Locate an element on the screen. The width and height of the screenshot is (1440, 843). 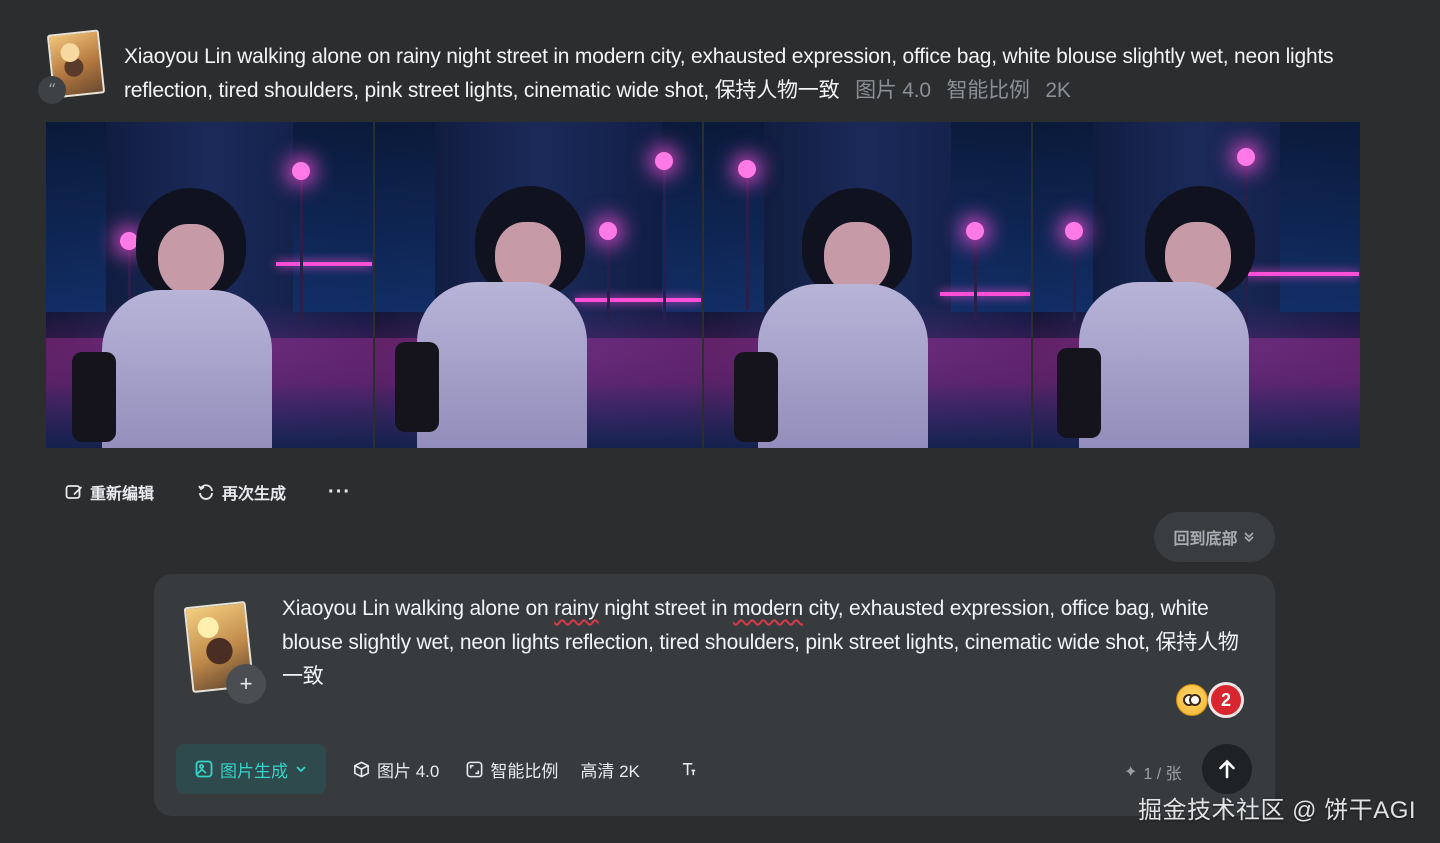
reaction-count: 2 is located at coordinates (1226, 700).